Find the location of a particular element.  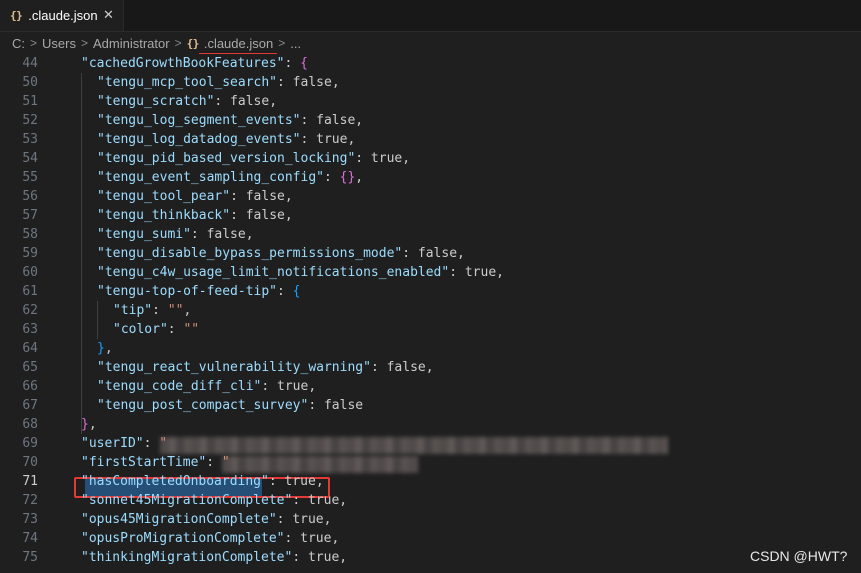

line-number: 56 is located at coordinates (30, 196).